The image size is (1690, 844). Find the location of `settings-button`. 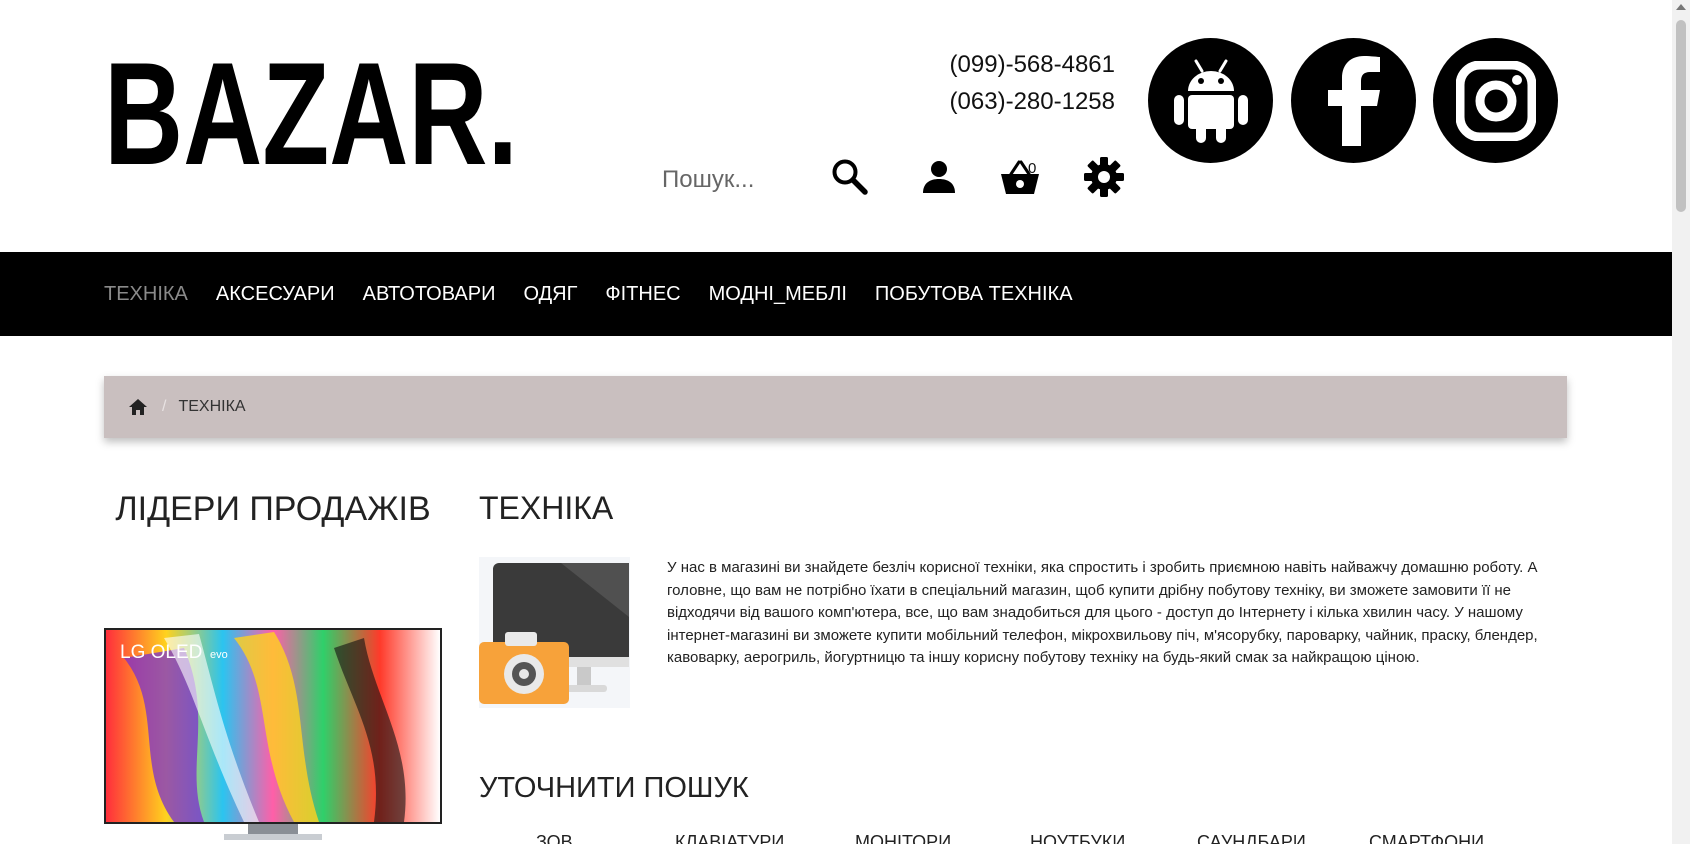

settings-button is located at coordinates (1104, 177).